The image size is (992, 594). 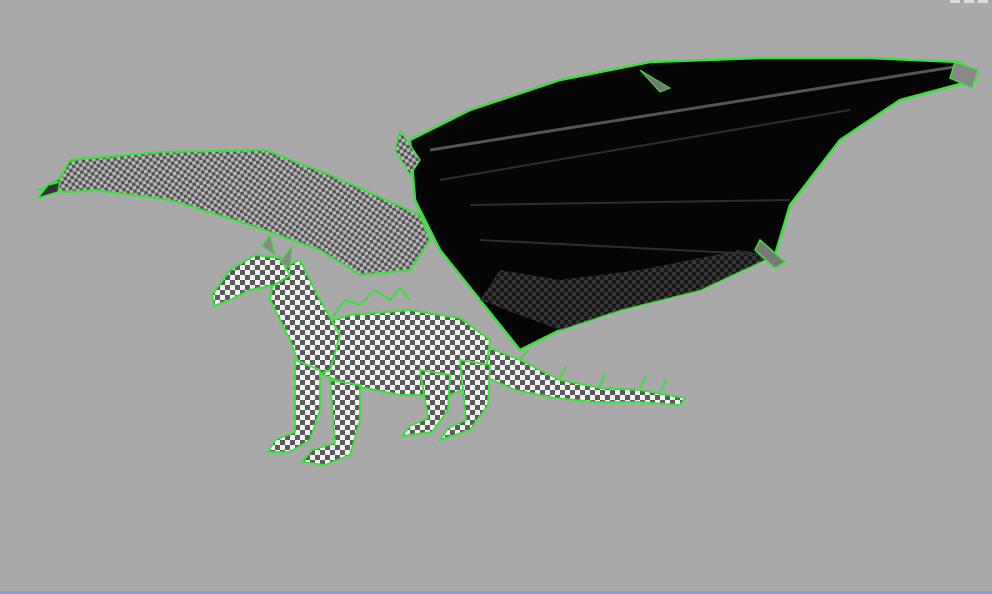 I want to click on left-wing, so click(x=233, y=212).